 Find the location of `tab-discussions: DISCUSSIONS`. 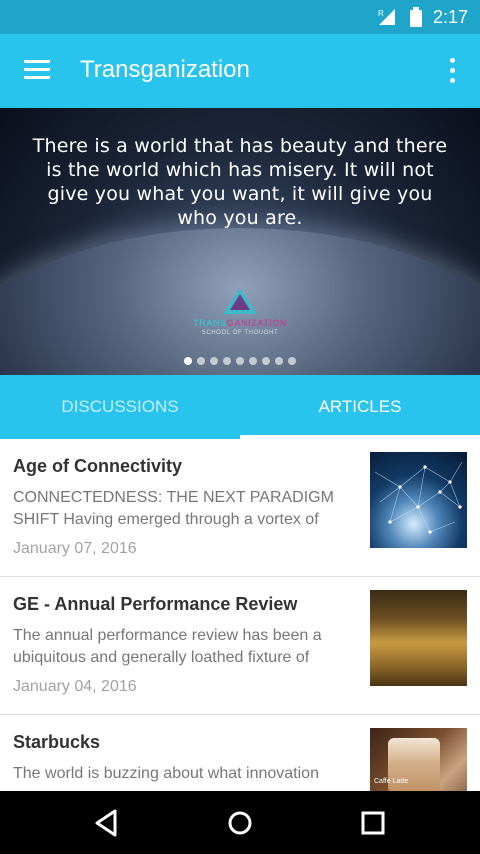

tab-discussions: DISCUSSIONS is located at coordinates (120, 407).